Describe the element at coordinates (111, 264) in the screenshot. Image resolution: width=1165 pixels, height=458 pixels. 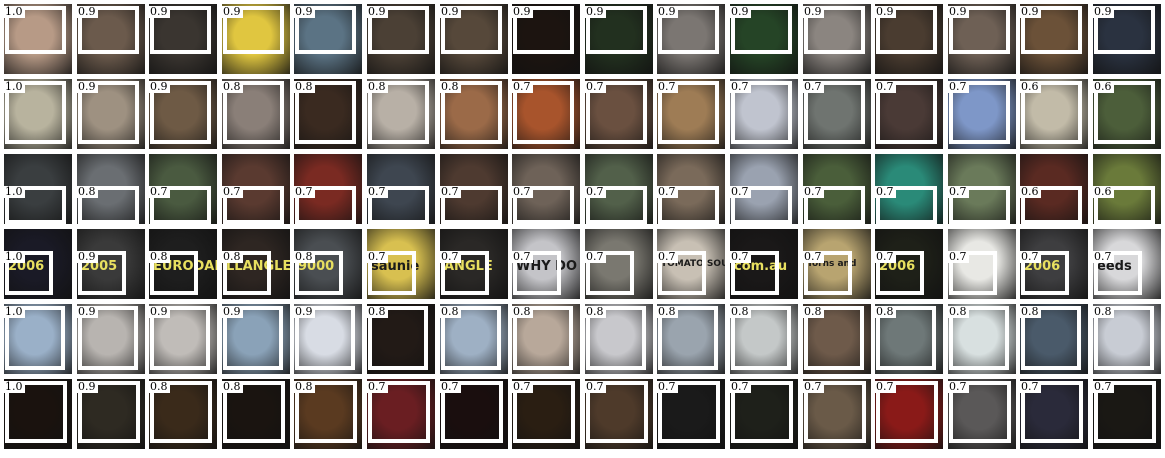
I see `thumbnail: 2005 0.9` at that location.